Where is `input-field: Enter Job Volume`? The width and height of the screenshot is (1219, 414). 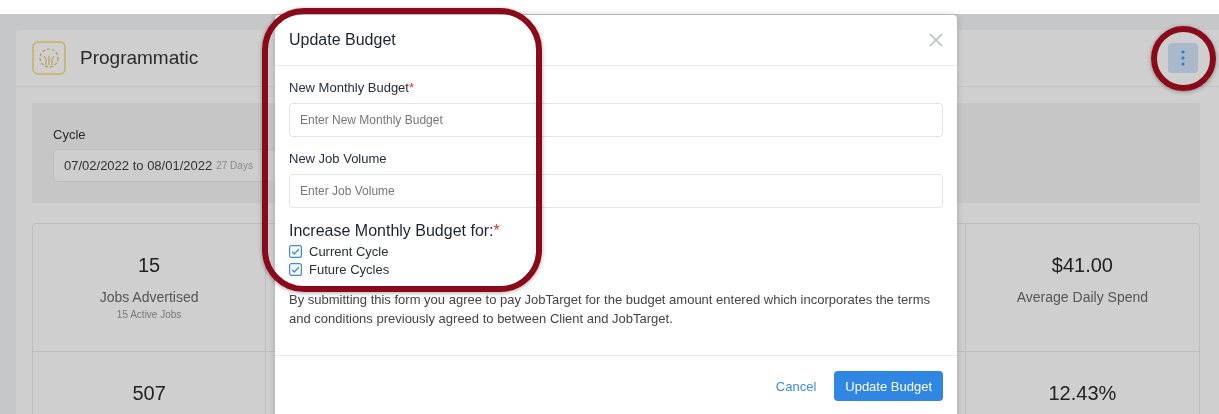
input-field: Enter Job Volume is located at coordinates (616, 191).